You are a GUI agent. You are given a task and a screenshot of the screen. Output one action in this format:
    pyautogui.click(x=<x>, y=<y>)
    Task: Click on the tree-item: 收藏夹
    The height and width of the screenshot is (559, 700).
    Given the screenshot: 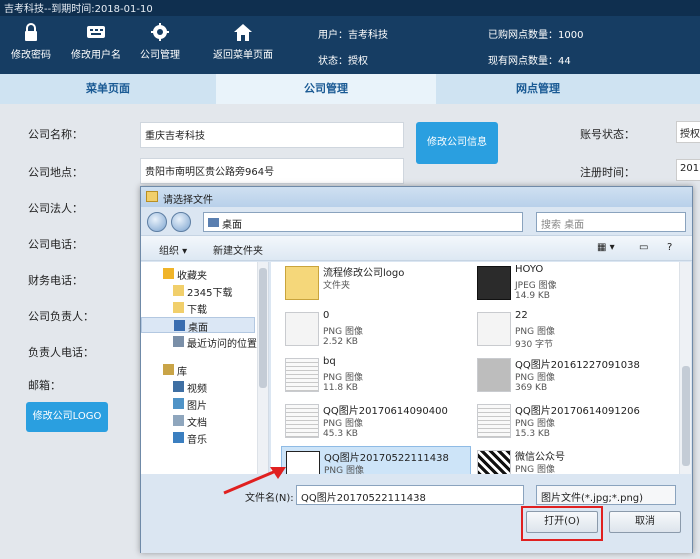 What is the action you would take?
    pyautogui.click(x=198, y=274)
    